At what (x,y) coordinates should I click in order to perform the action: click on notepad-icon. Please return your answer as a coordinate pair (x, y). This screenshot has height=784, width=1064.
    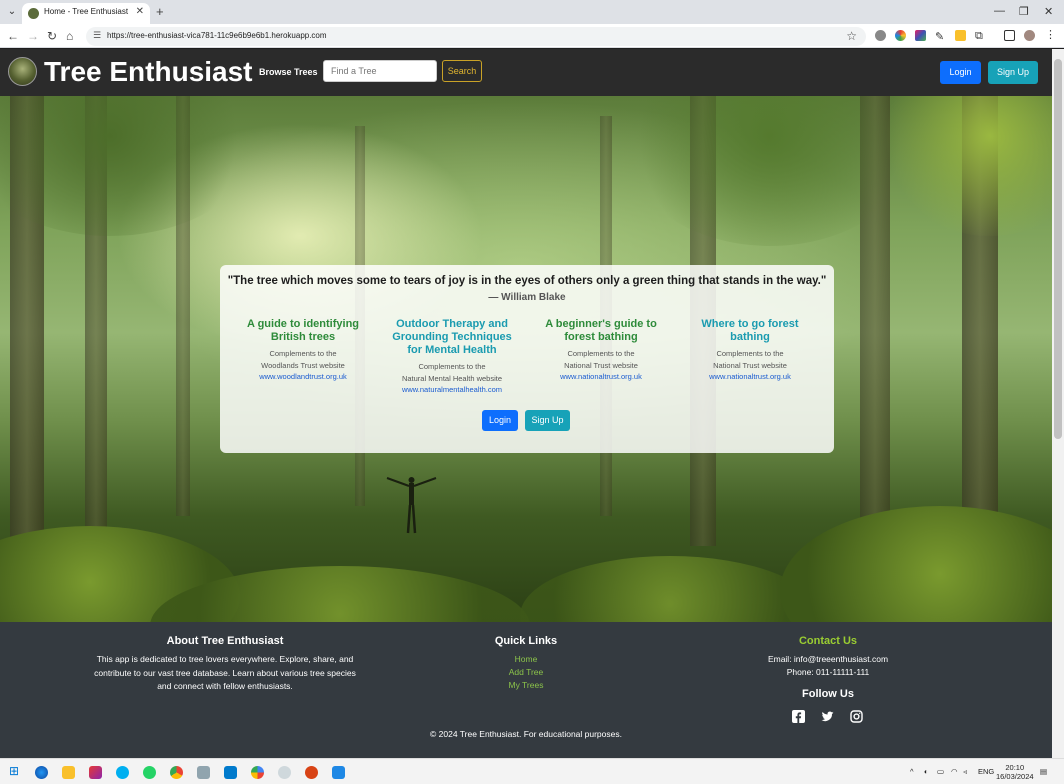
    Looking at the image, I should click on (203, 772).